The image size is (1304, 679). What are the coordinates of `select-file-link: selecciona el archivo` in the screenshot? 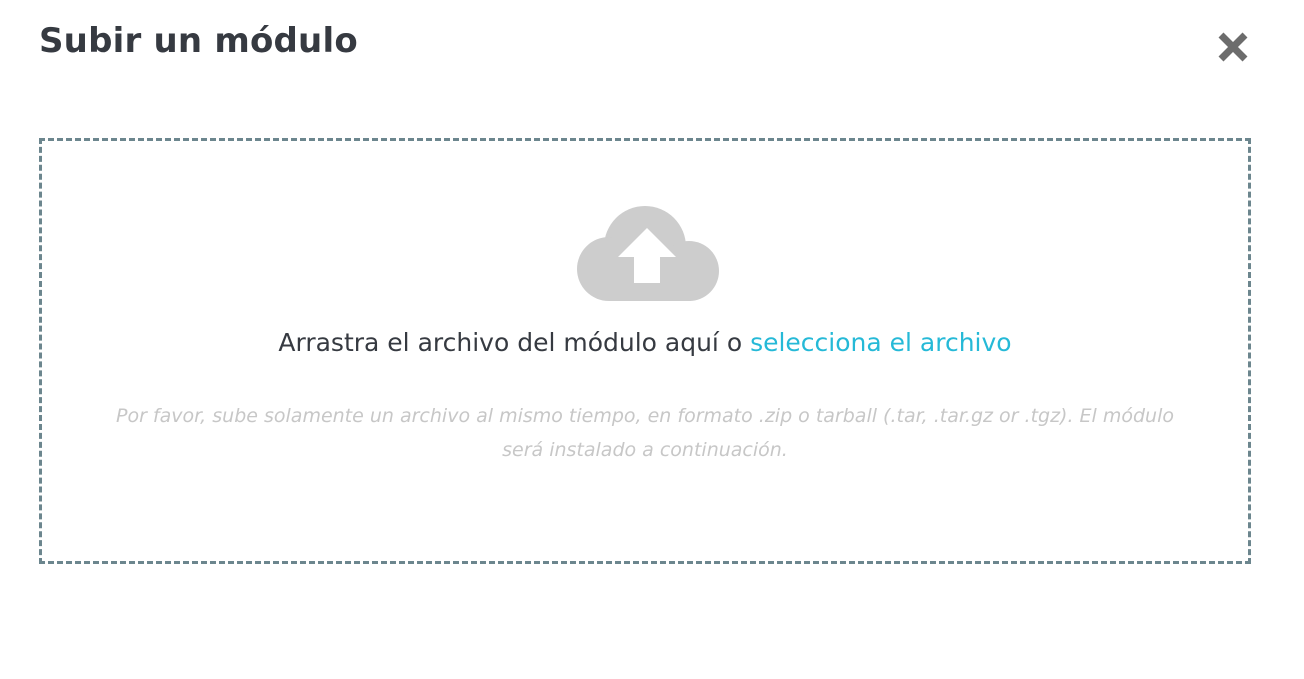 It's located at (881, 342).